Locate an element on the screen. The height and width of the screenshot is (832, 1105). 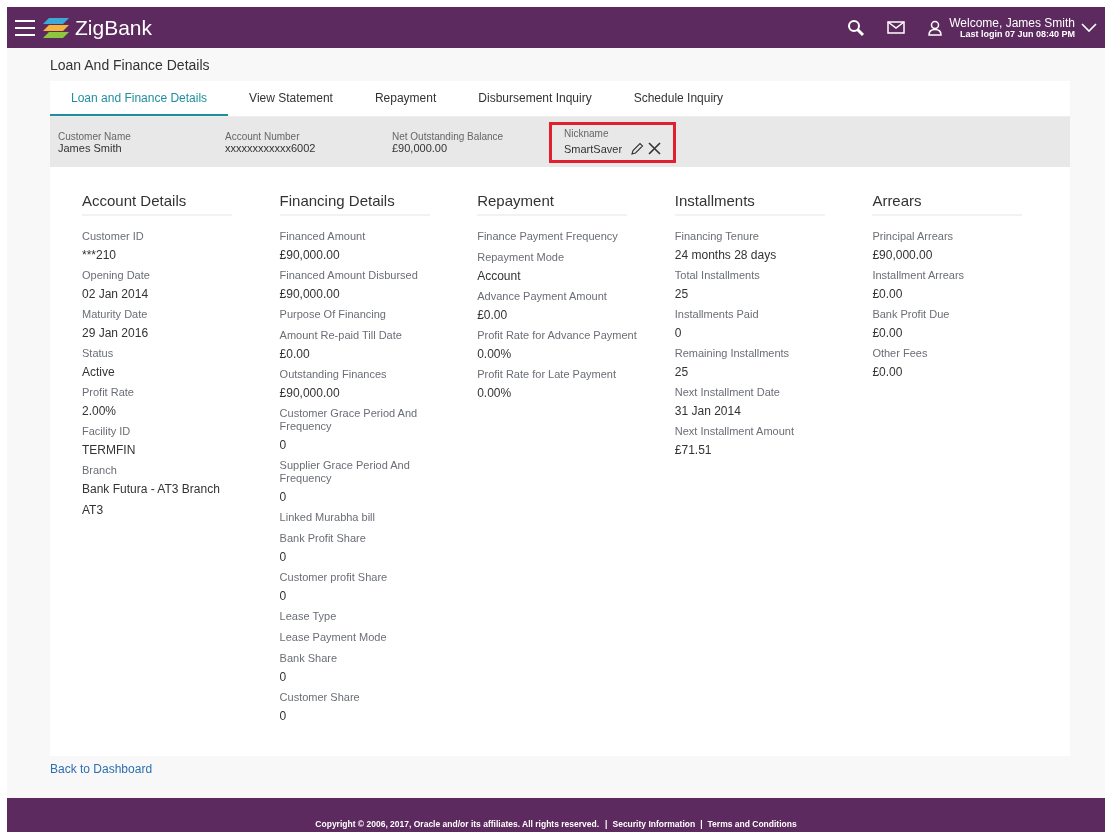
field-label: Lease Type is located at coordinates (308, 616).